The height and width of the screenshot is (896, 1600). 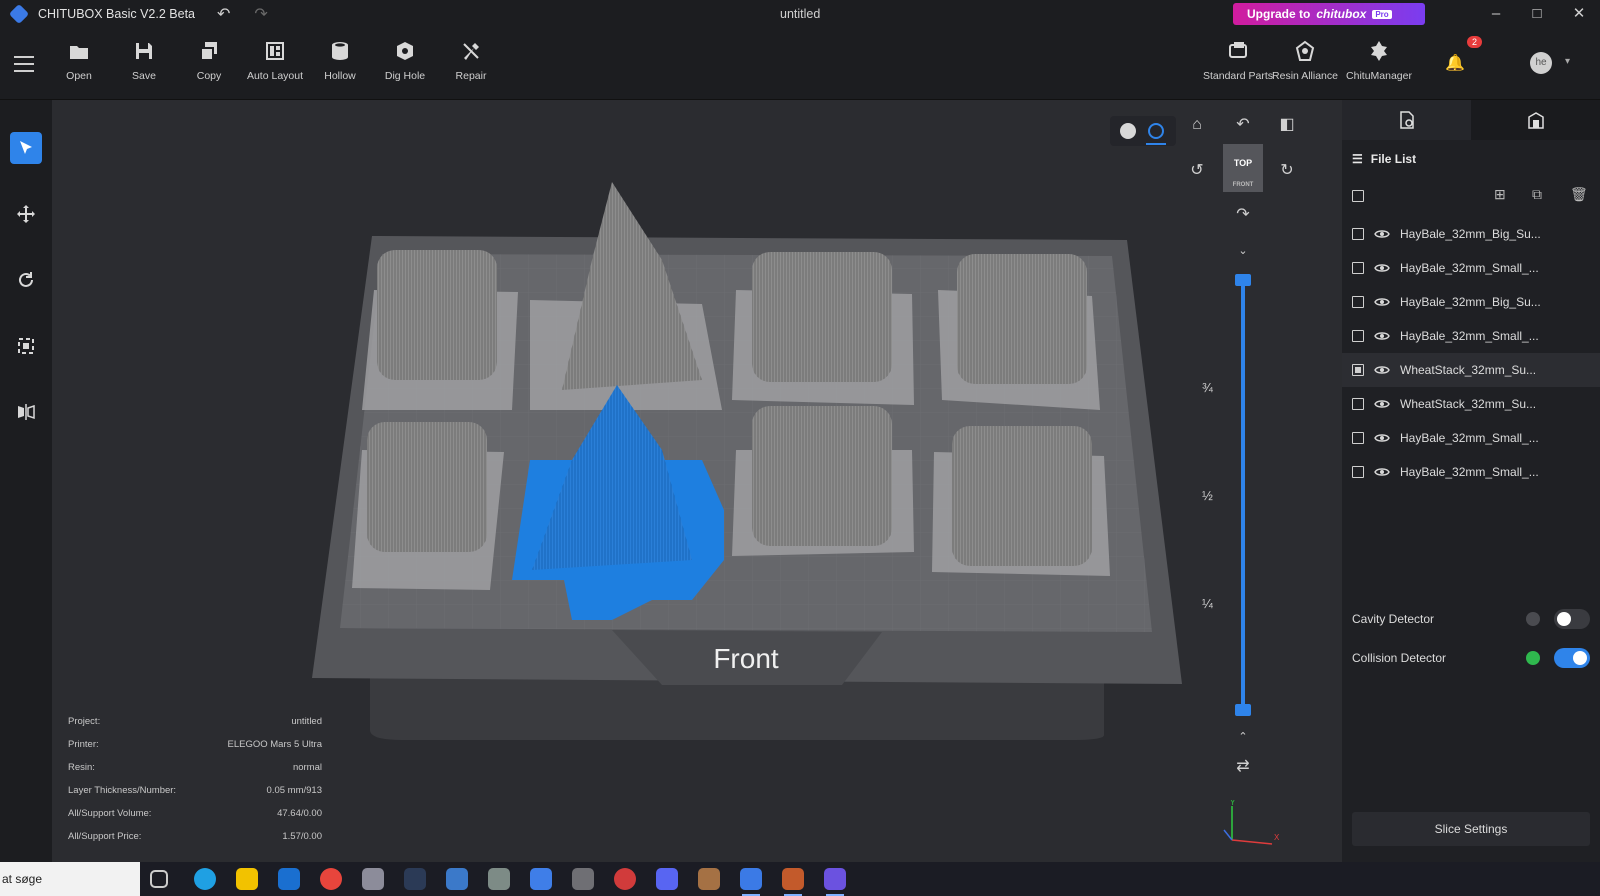 What do you see at coordinates (331, 879) in the screenshot?
I see `chrome-icon` at bounding box center [331, 879].